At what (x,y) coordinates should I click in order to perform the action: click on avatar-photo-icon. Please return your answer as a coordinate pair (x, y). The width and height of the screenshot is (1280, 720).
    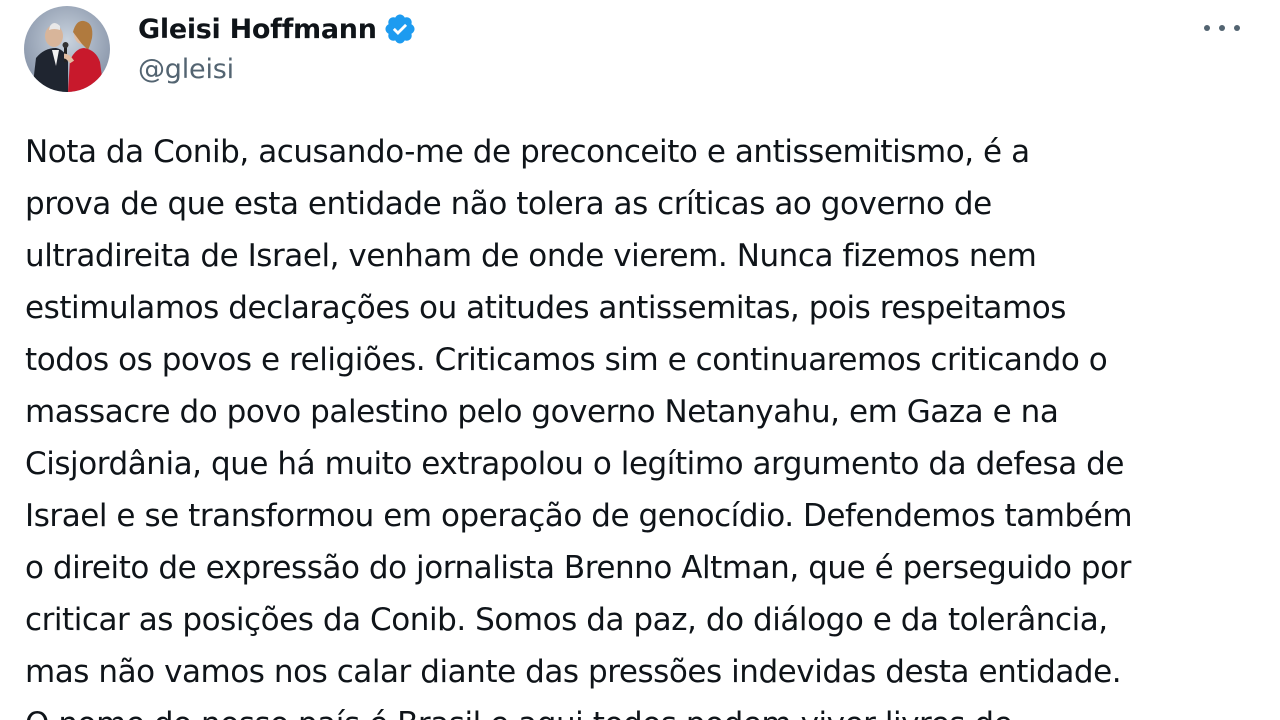
    Looking at the image, I should click on (67, 49).